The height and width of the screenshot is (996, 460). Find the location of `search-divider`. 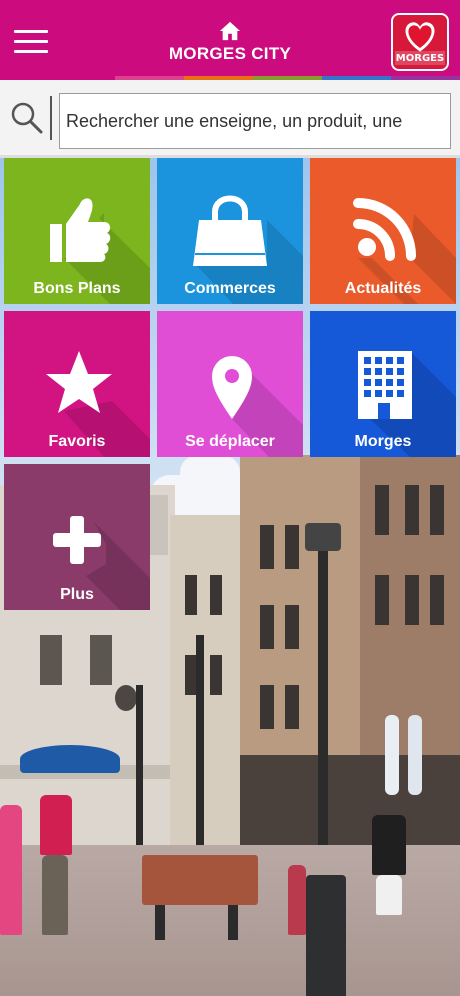

search-divider is located at coordinates (51, 118).